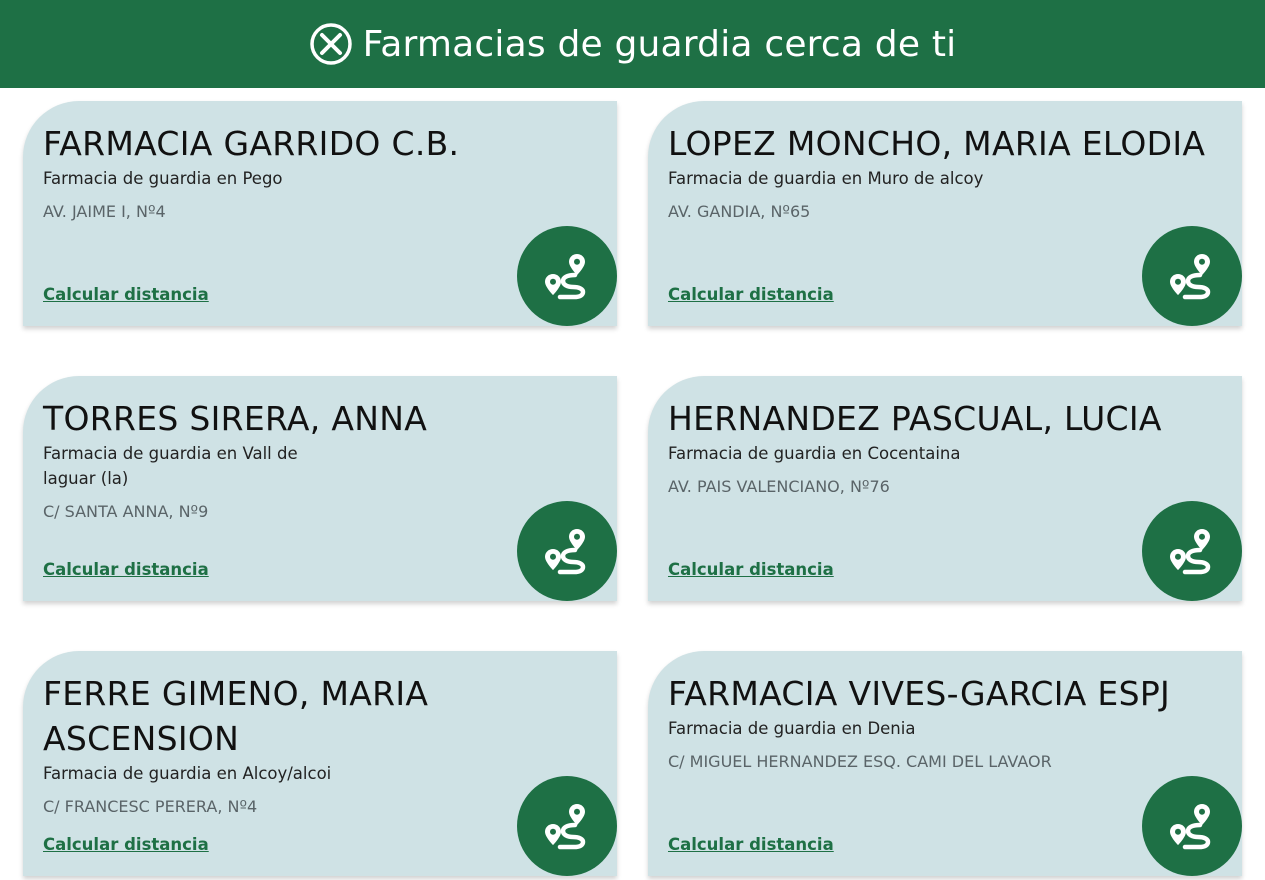 Image resolution: width=1265 pixels, height=880 pixels. I want to click on page-header: Farmacias de guardia cerca de ti, so click(632, 44).